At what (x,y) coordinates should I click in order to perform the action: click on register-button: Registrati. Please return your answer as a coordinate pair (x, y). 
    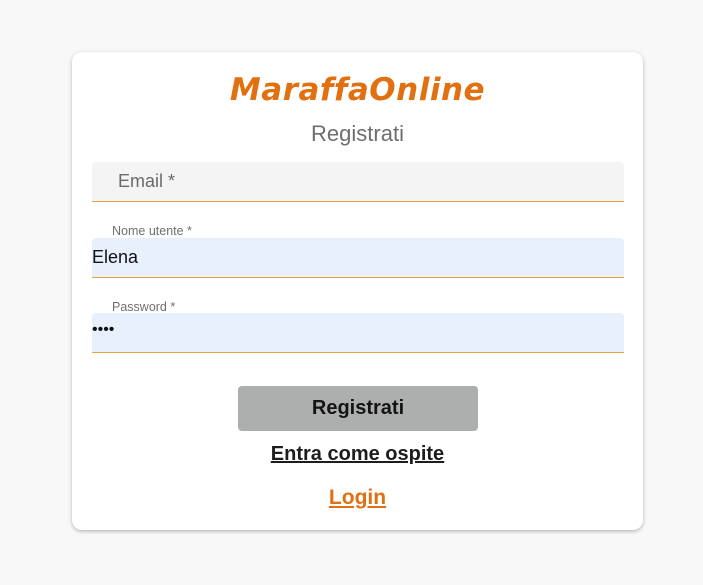
    Looking at the image, I should click on (358, 408).